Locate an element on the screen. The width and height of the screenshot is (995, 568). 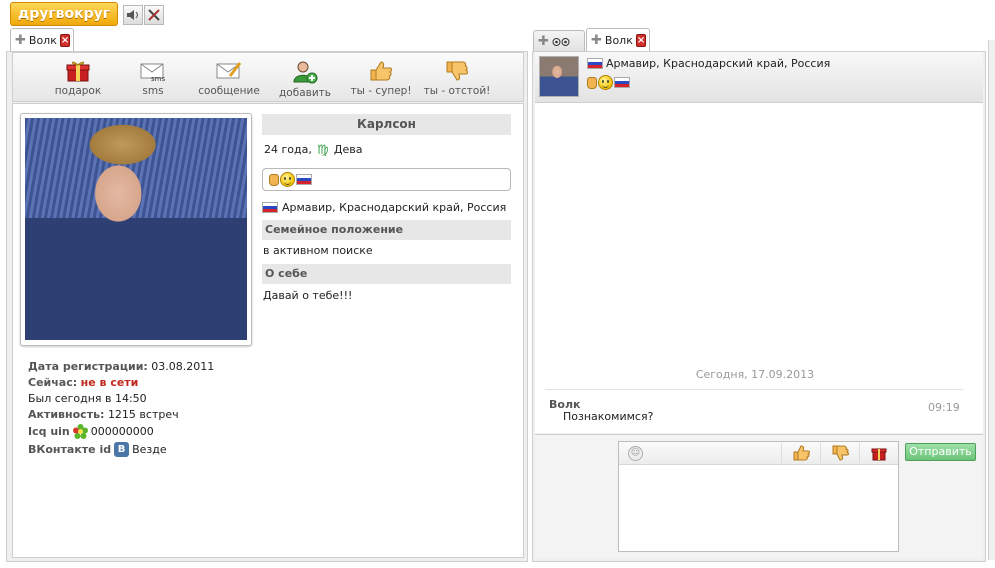
vk-label: ВКонтакте id is located at coordinates (70, 449).